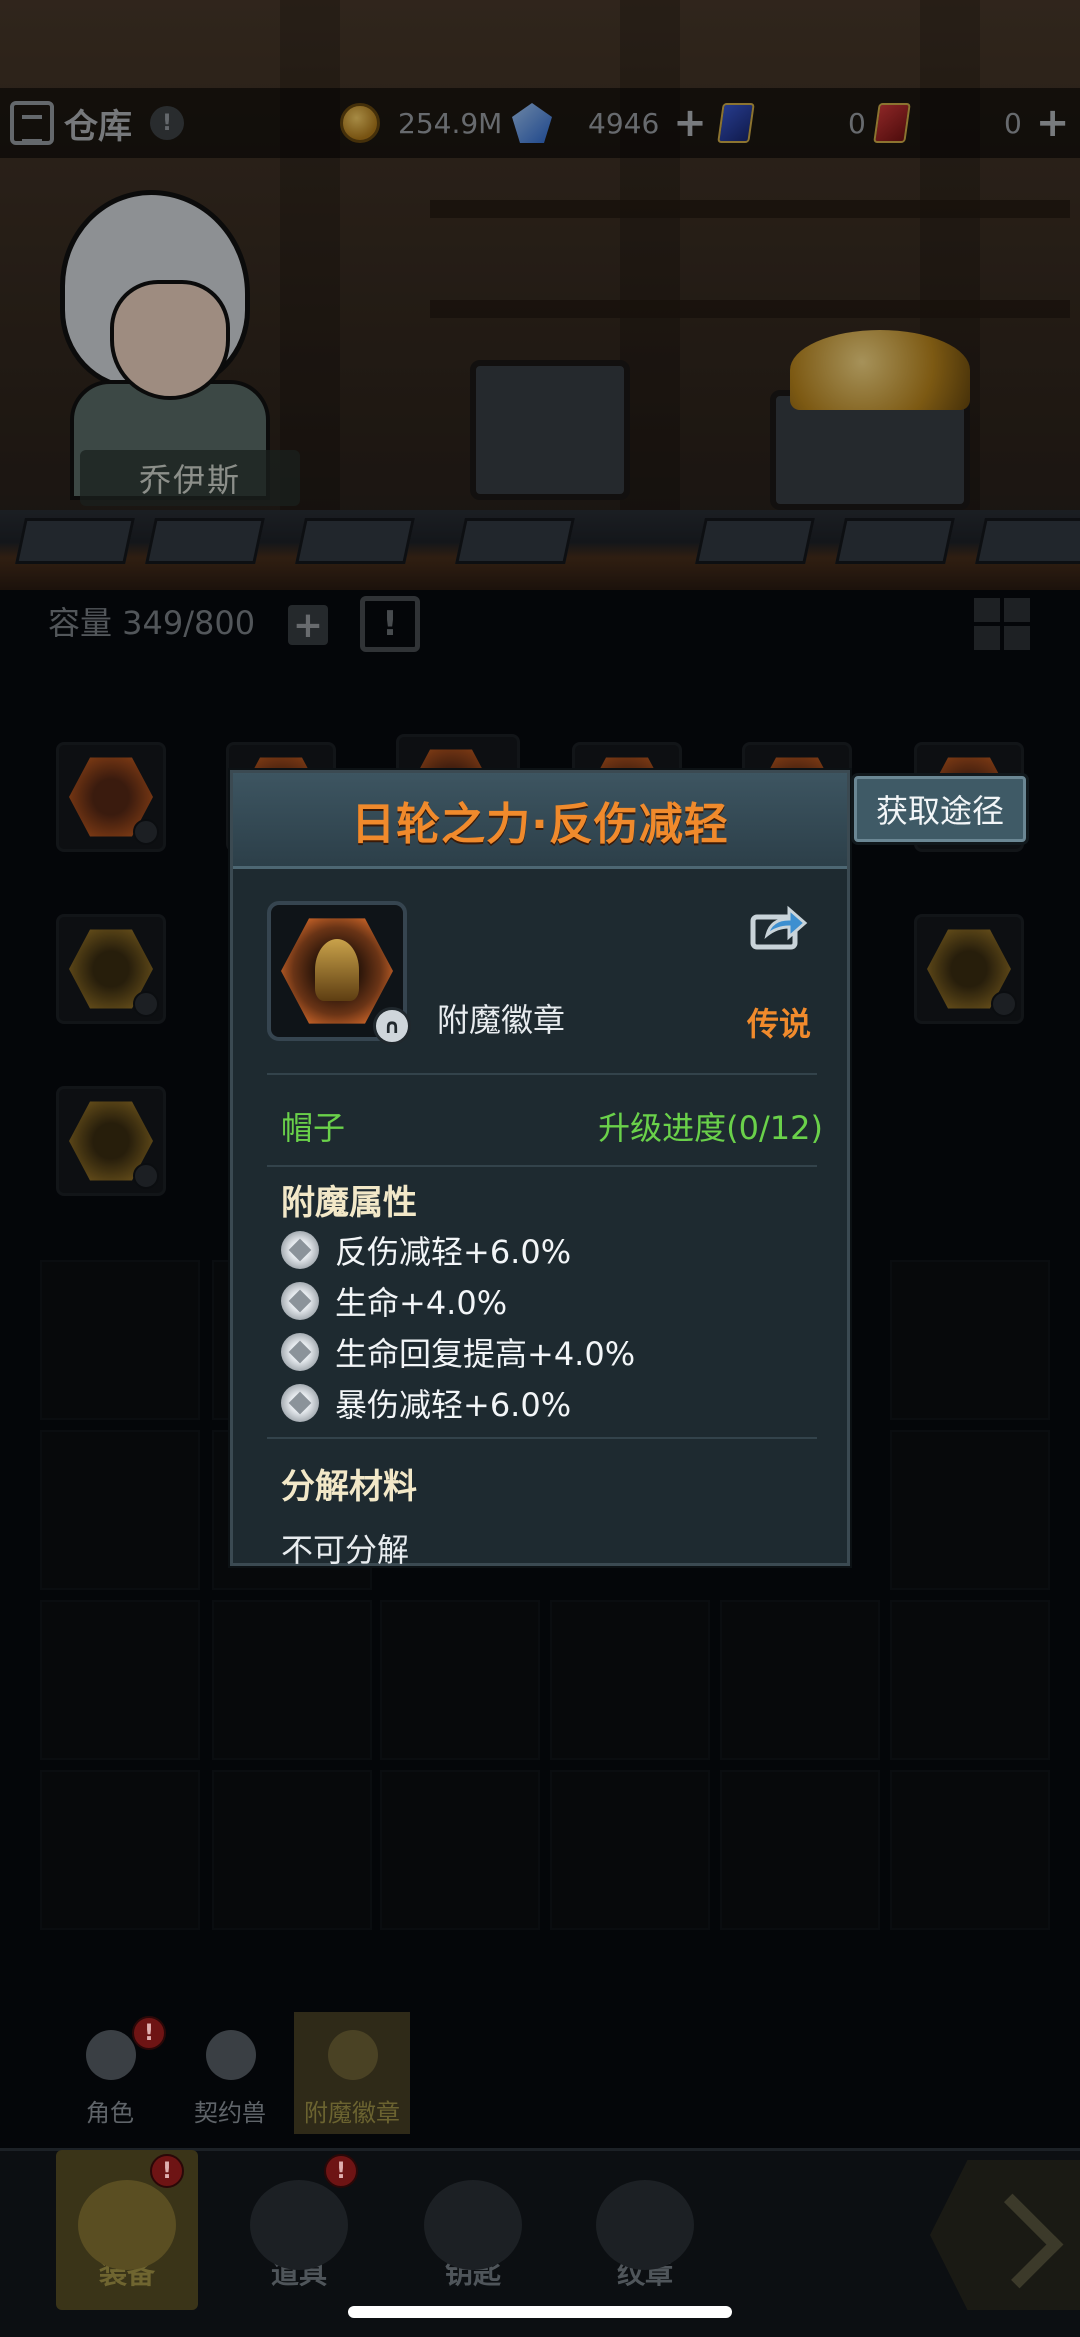 This screenshot has height=2337, width=1080. Describe the element at coordinates (127, 2225) in the screenshot. I see `equipment-icon` at that location.